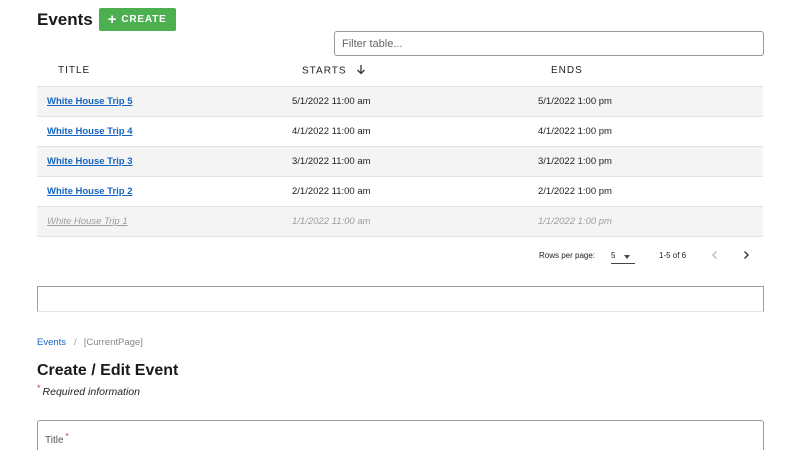 This screenshot has width=800, height=450. What do you see at coordinates (90, 161) in the screenshot?
I see `event-title-link: White House Trip 3` at bounding box center [90, 161].